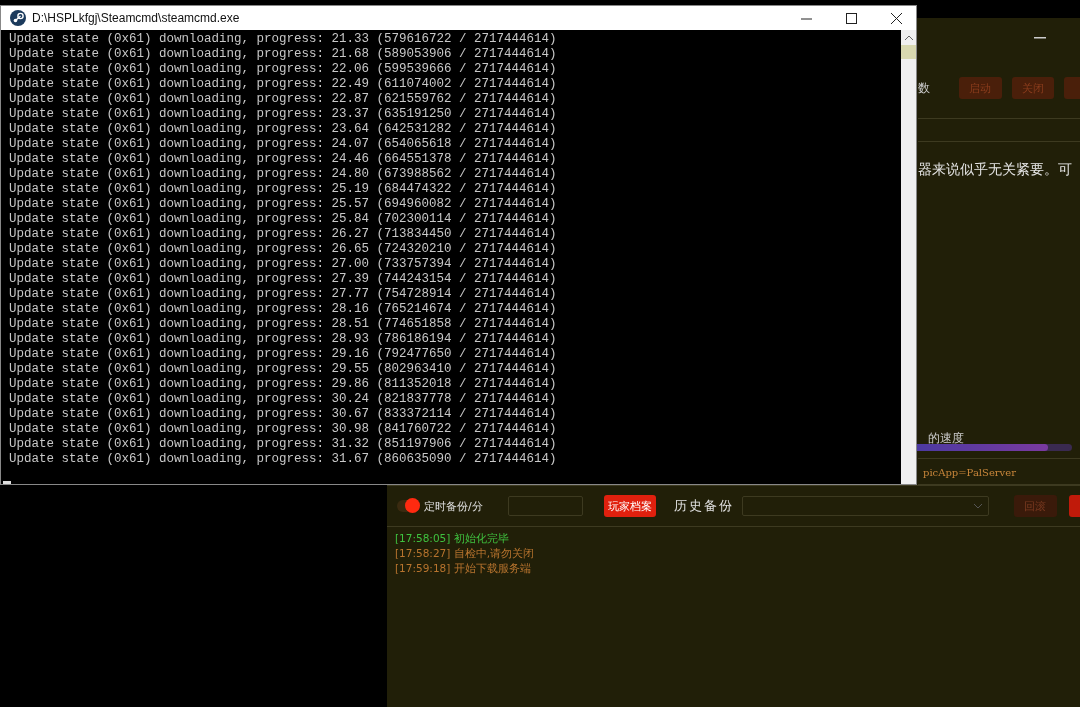 This screenshot has width=1080, height=707. I want to click on console-line: Update state (0x61) downloading, progress: 25.84 (702300114 / 2717444614), so click(283, 219).